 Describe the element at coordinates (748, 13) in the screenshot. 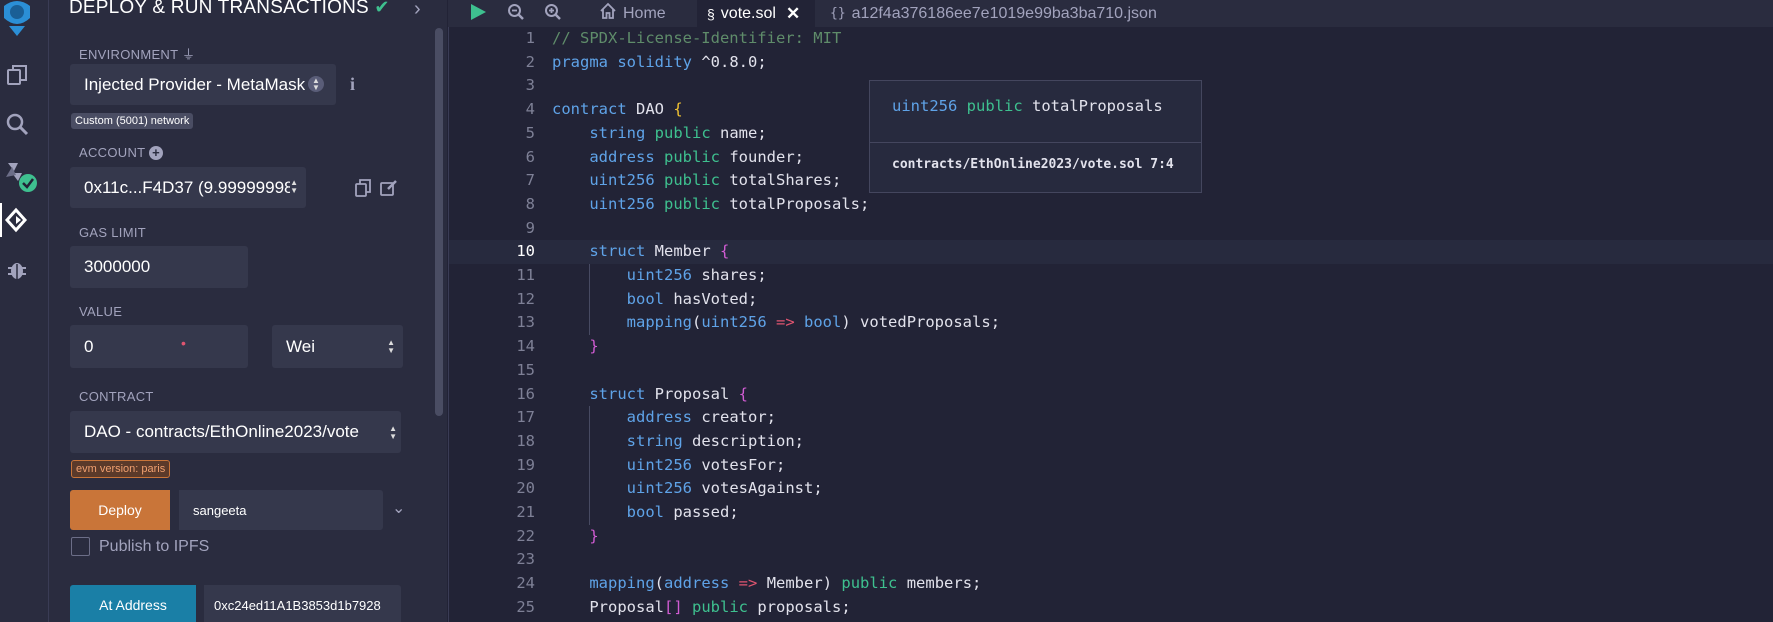

I see `tab-vote-sol-label: vote.sol` at that location.